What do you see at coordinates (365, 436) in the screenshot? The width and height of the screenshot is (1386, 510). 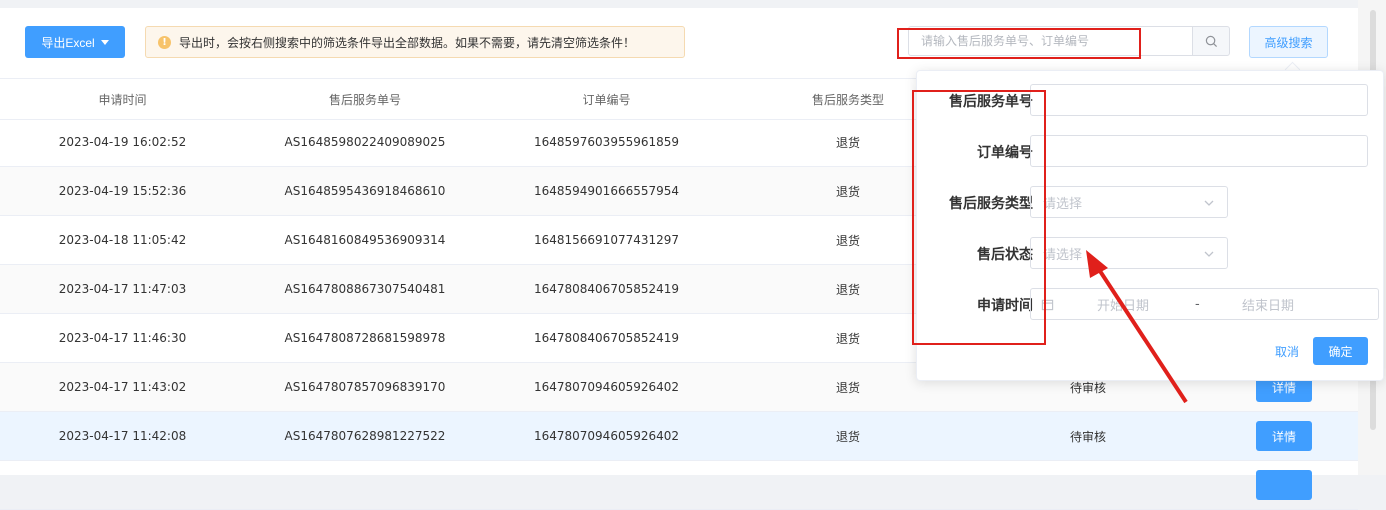 I see `row-service-no: AS1647807628981227522` at bounding box center [365, 436].